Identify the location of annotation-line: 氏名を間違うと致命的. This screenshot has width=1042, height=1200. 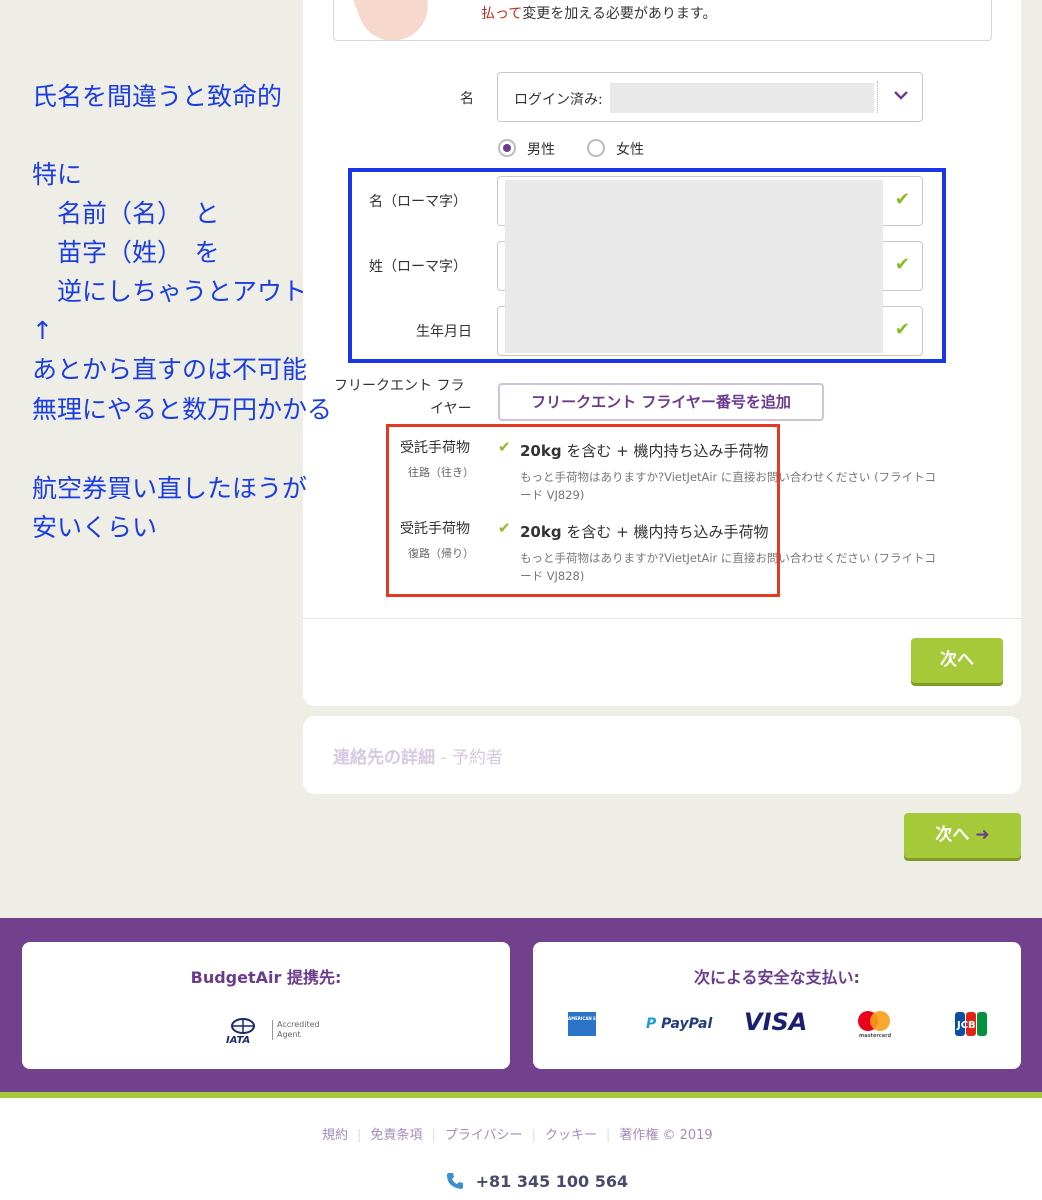
(157, 96).